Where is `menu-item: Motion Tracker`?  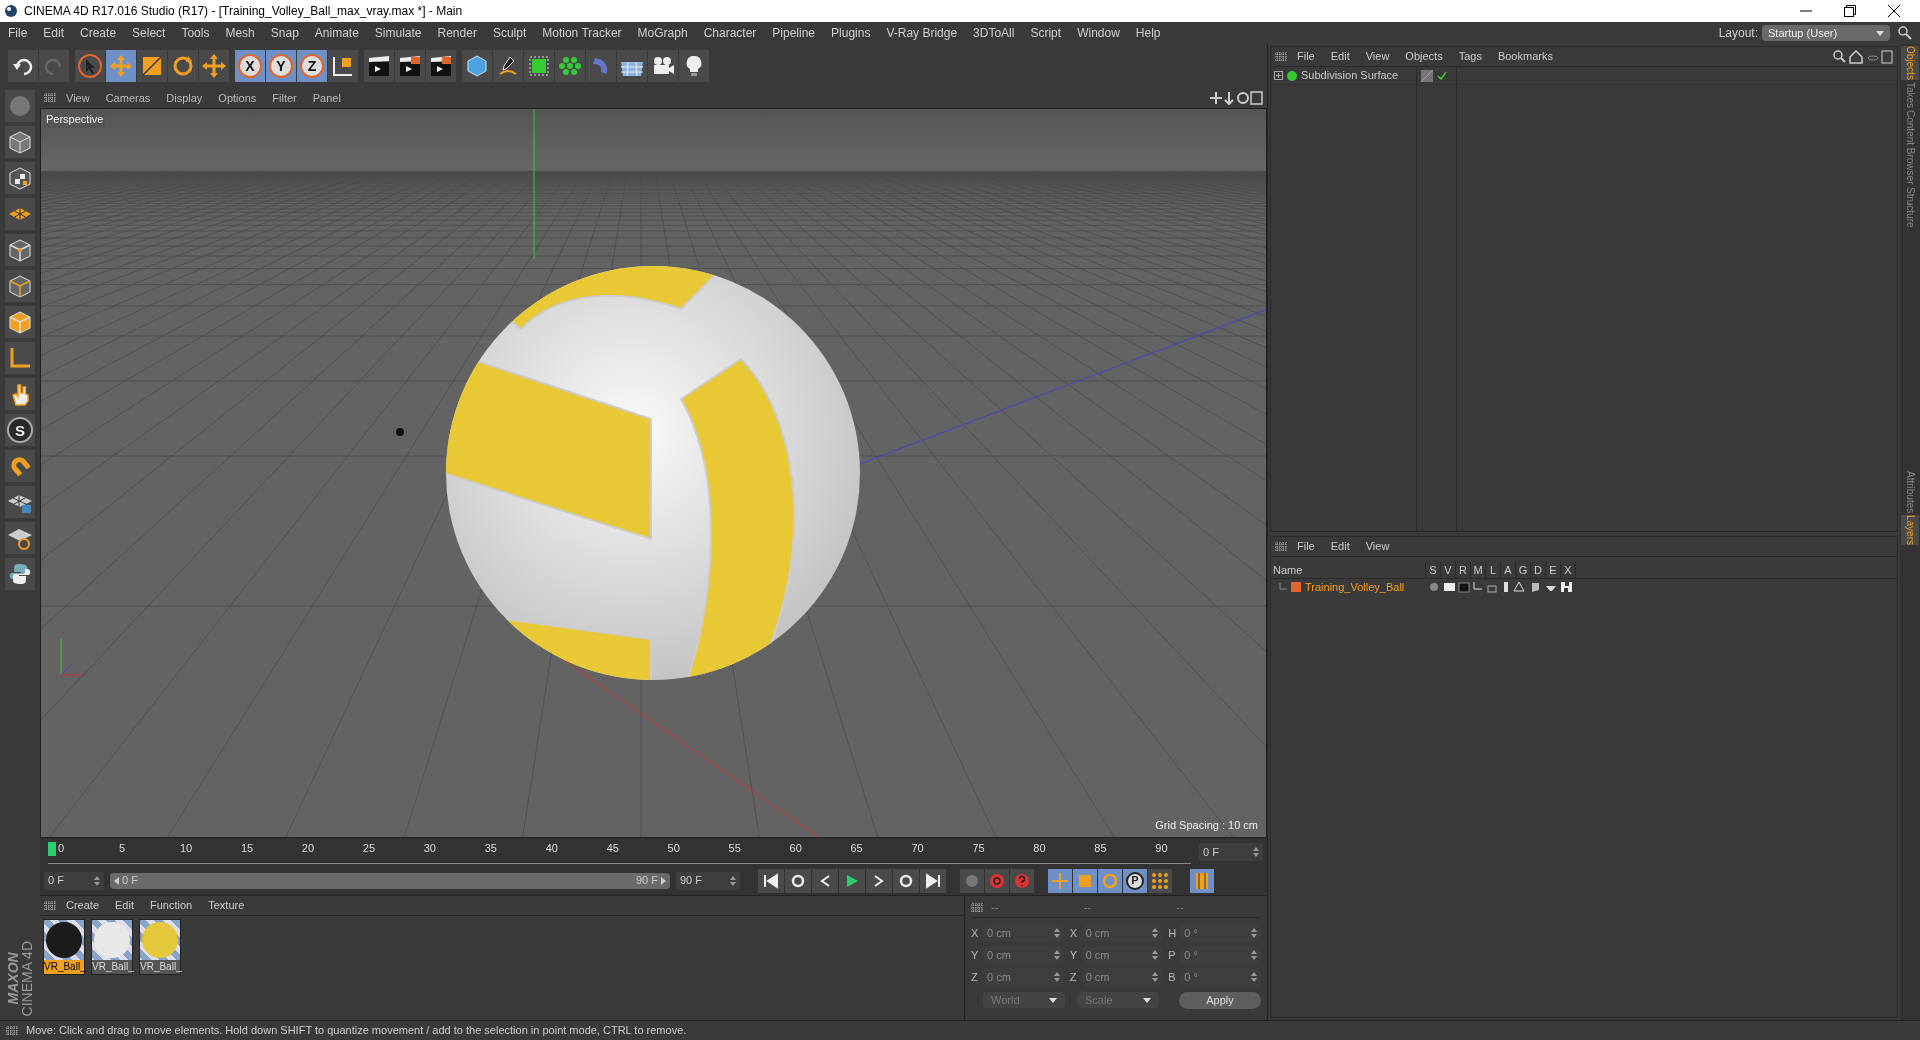 menu-item: Motion Tracker is located at coordinates (582, 33).